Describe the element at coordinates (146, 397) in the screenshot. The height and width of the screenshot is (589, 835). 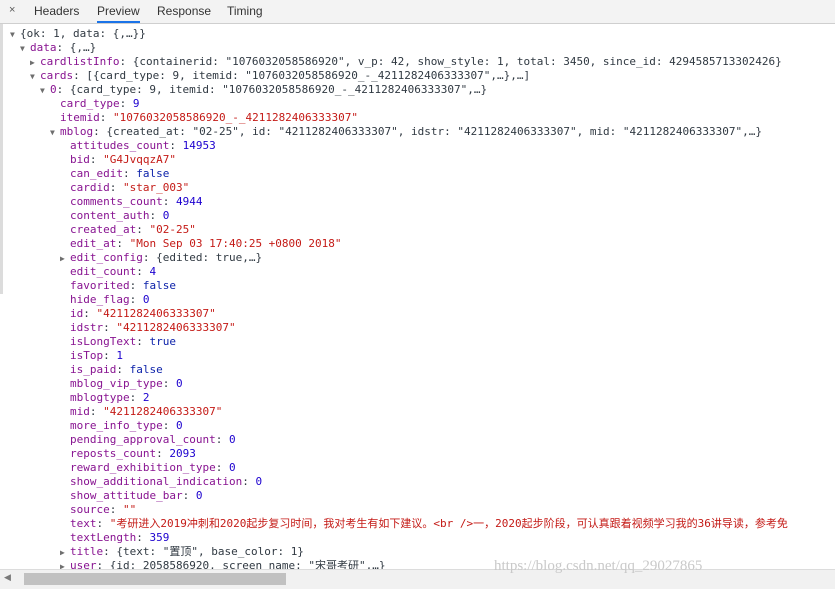
I see `json-value: 2` at that location.